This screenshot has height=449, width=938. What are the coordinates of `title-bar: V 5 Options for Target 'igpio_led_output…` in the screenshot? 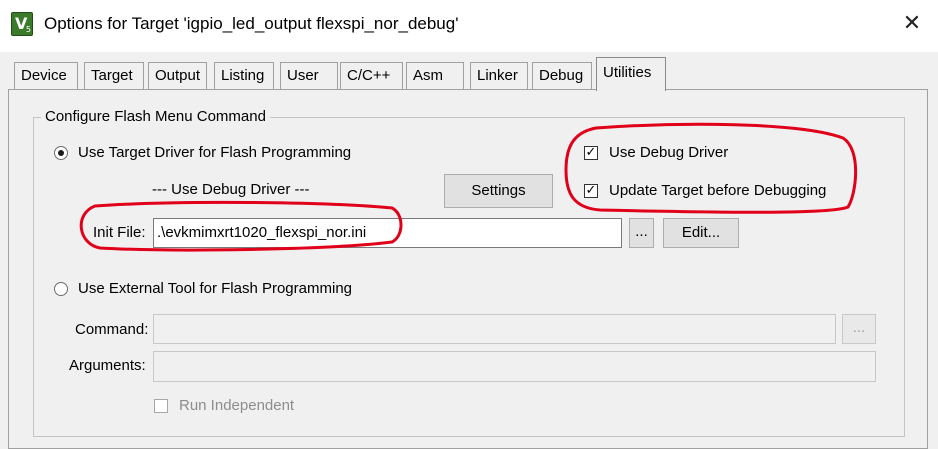 It's located at (469, 26).